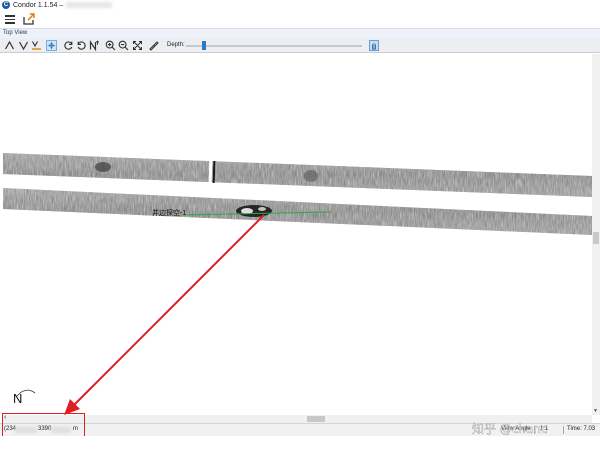  Describe the element at coordinates (24, 397) in the screenshot. I see `north-arrow-icon: N` at that location.